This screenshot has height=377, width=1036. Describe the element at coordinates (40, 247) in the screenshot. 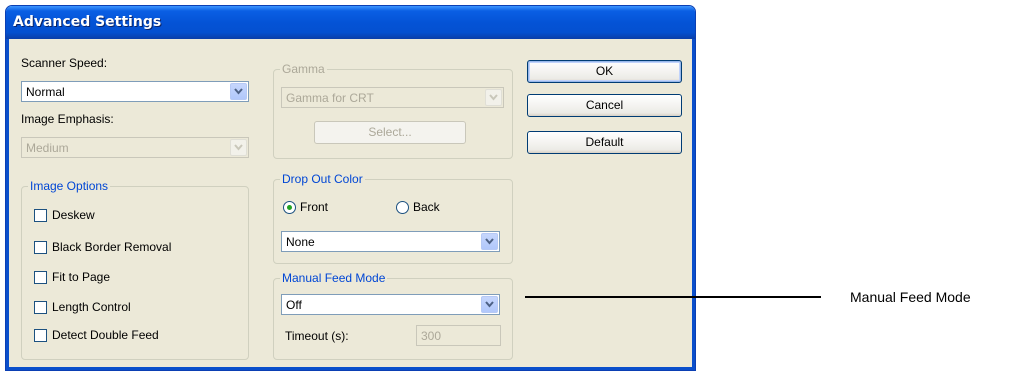

I see `black-border-removal-checkbox` at that location.